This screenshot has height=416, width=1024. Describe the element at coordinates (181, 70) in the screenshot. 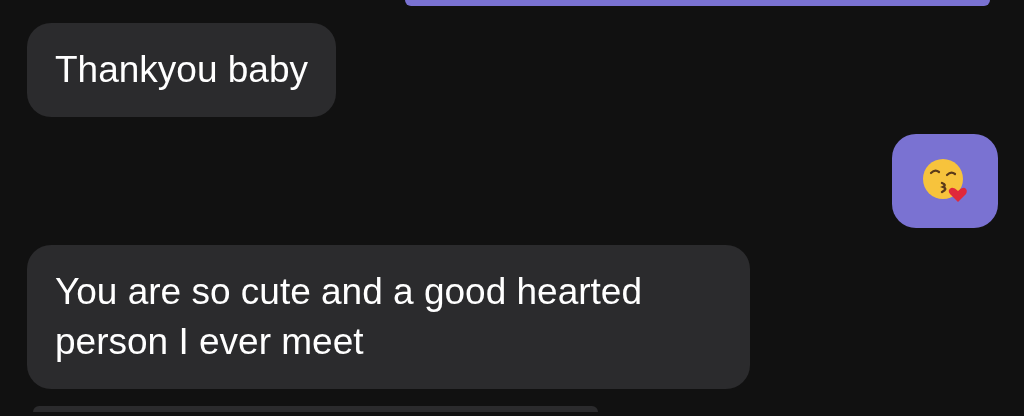

I see `message-bubble: Thankyou baby` at that location.